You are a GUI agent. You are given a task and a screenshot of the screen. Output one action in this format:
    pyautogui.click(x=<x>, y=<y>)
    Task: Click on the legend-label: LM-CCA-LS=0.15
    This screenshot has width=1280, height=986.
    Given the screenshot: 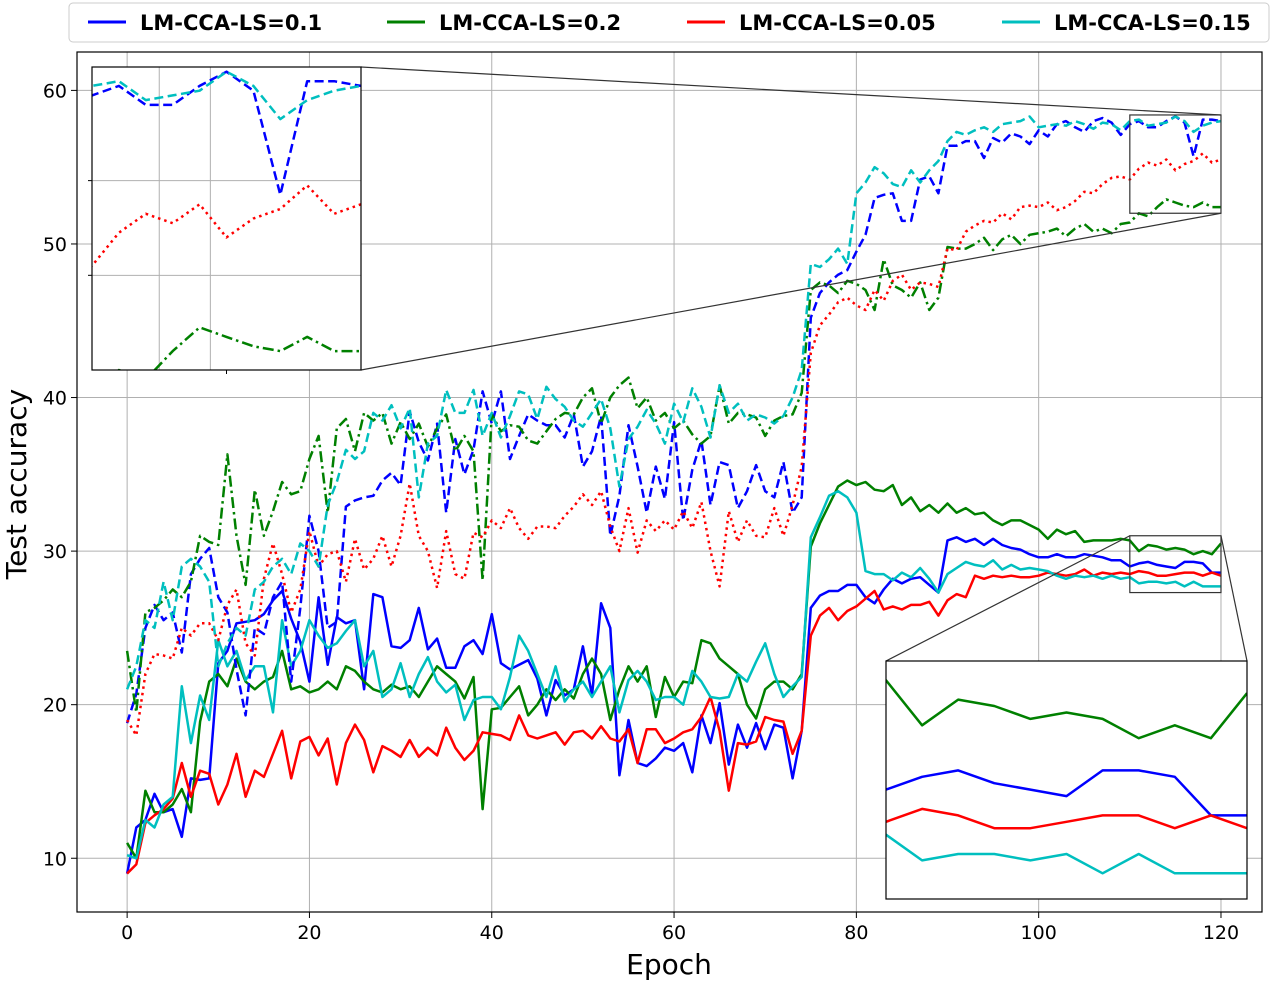 What is the action you would take?
    pyautogui.click(x=1152, y=23)
    